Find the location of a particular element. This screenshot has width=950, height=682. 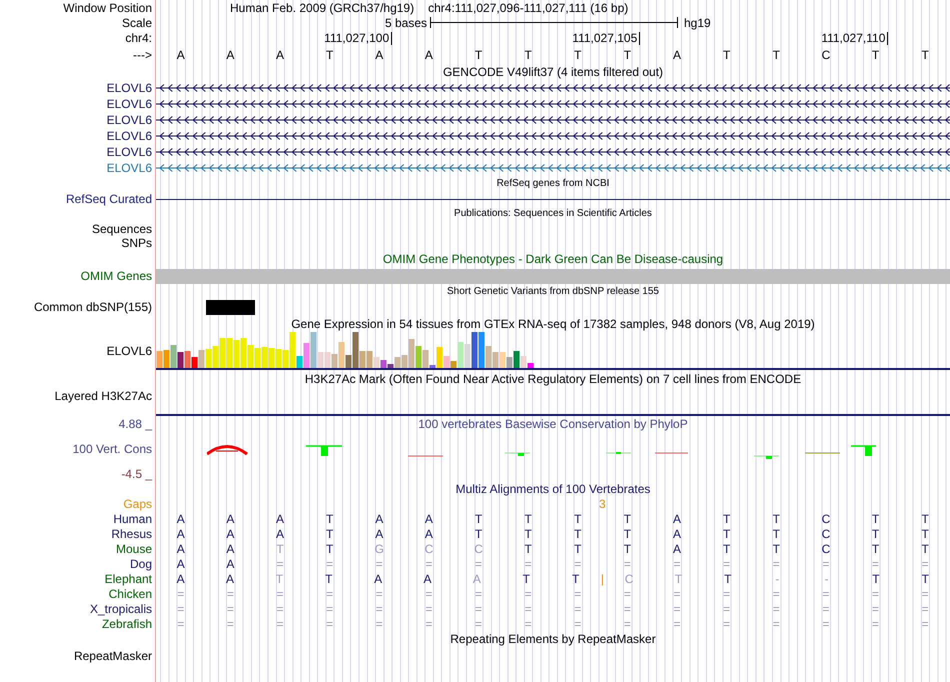

species-label: Human is located at coordinates (132, 519).